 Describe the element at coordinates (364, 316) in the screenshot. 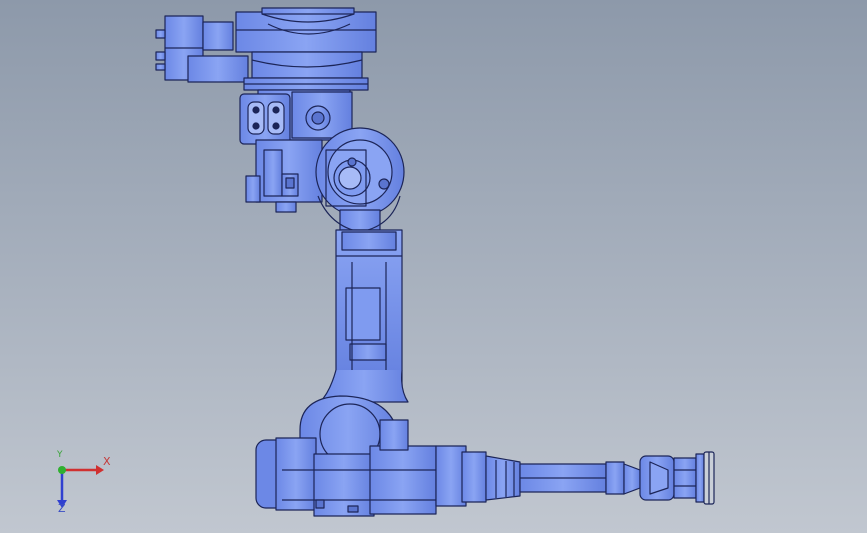

I see `robot-lower-arm` at that location.